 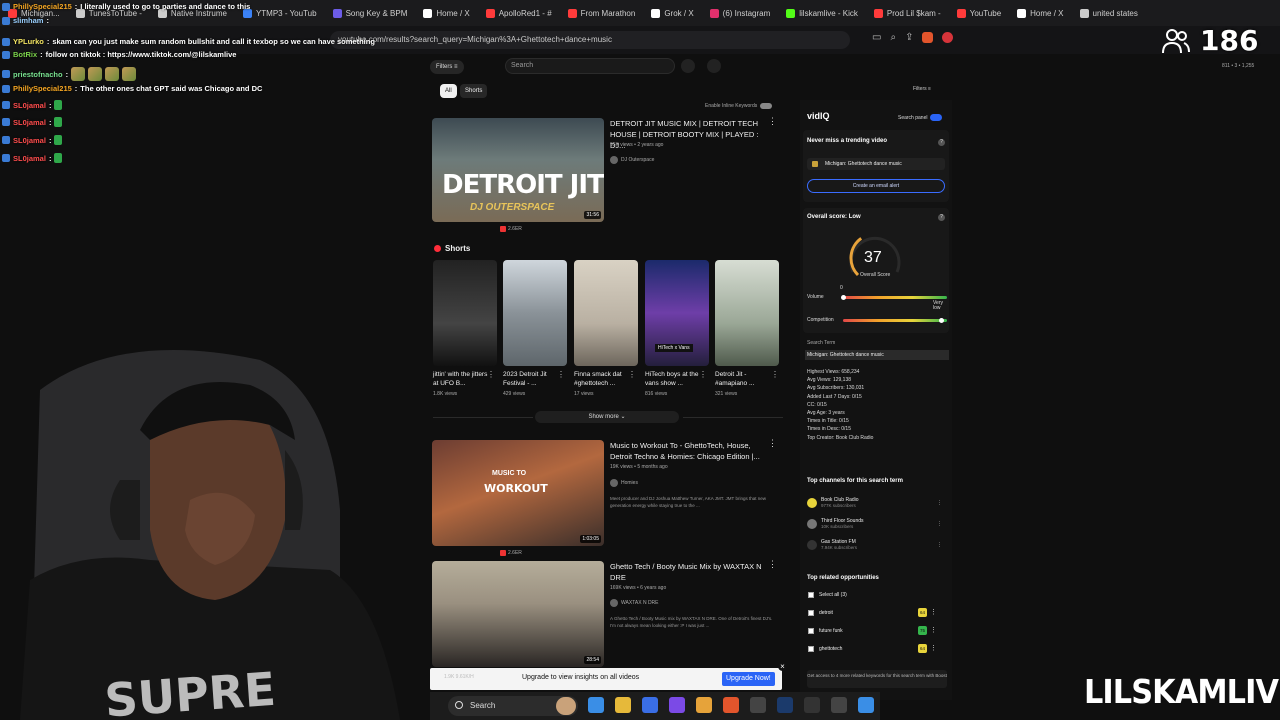 What do you see at coordinates (820, 613) in the screenshot?
I see `opportunity-row: detroit` at bounding box center [820, 613].